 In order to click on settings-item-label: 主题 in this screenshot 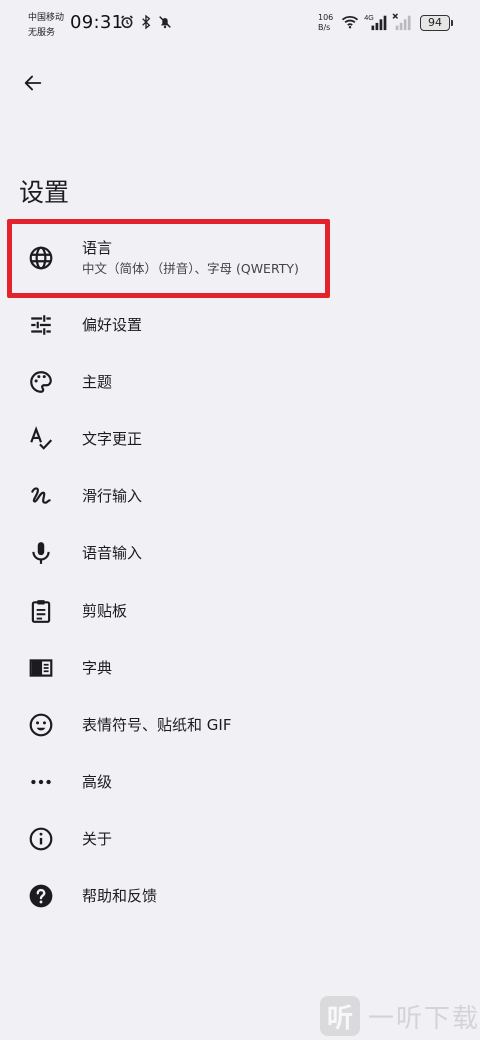, I will do `click(97, 381)`.